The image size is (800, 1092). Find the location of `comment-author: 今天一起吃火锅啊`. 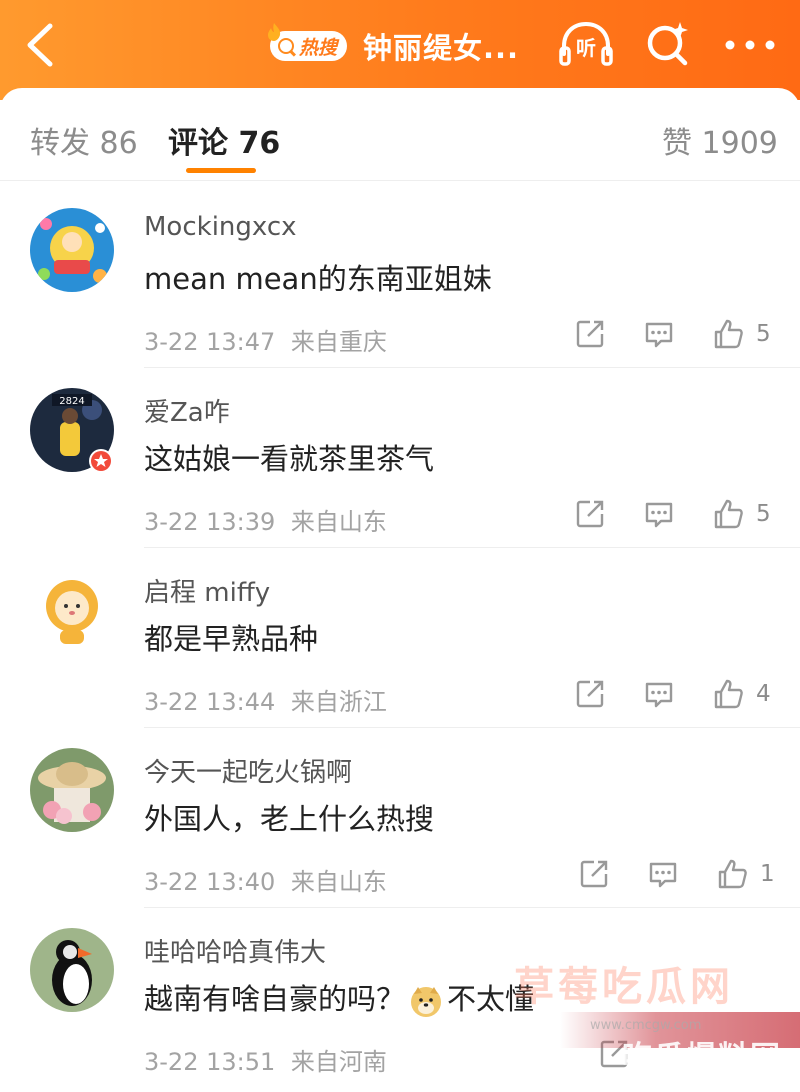

comment-author: 今天一起吃火锅啊 is located at coordinates (248, 770).